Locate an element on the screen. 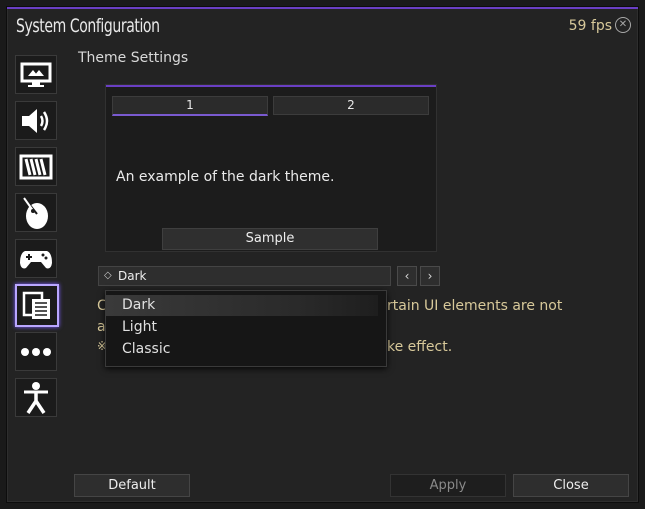 The image size is (645, 509). sidebar-item-more is located at coordinates (36, 351).